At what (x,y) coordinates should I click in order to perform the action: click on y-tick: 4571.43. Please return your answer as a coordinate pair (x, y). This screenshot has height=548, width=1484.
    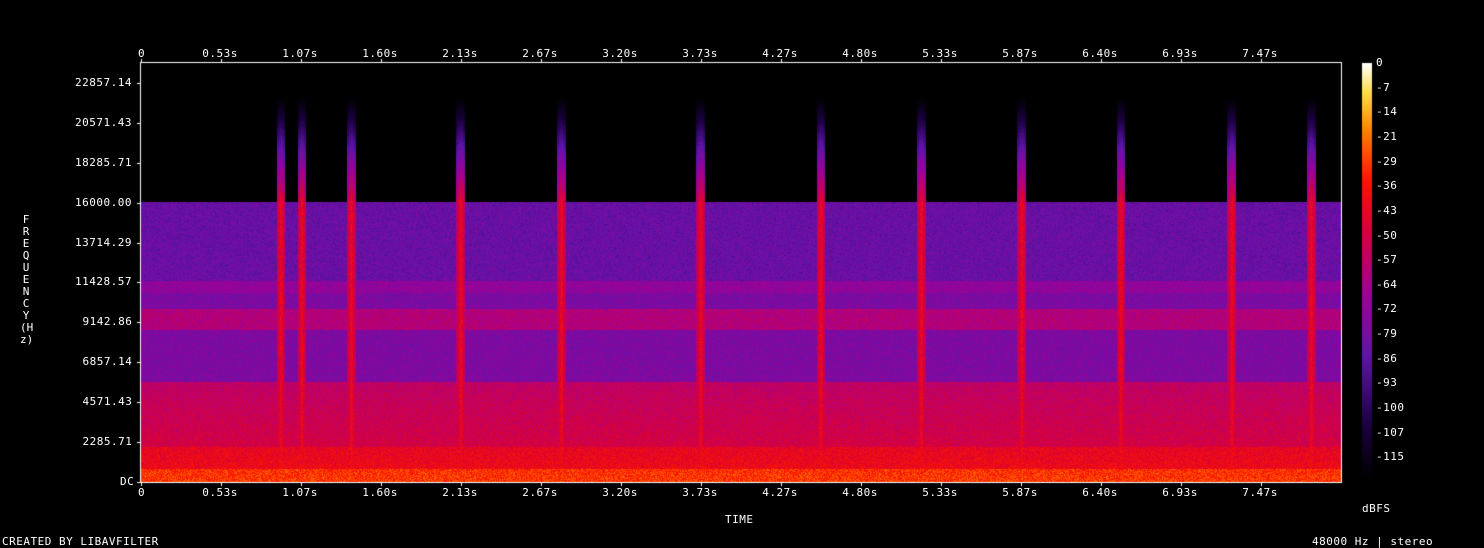
    Looking at the image, I should click on (107, 401).